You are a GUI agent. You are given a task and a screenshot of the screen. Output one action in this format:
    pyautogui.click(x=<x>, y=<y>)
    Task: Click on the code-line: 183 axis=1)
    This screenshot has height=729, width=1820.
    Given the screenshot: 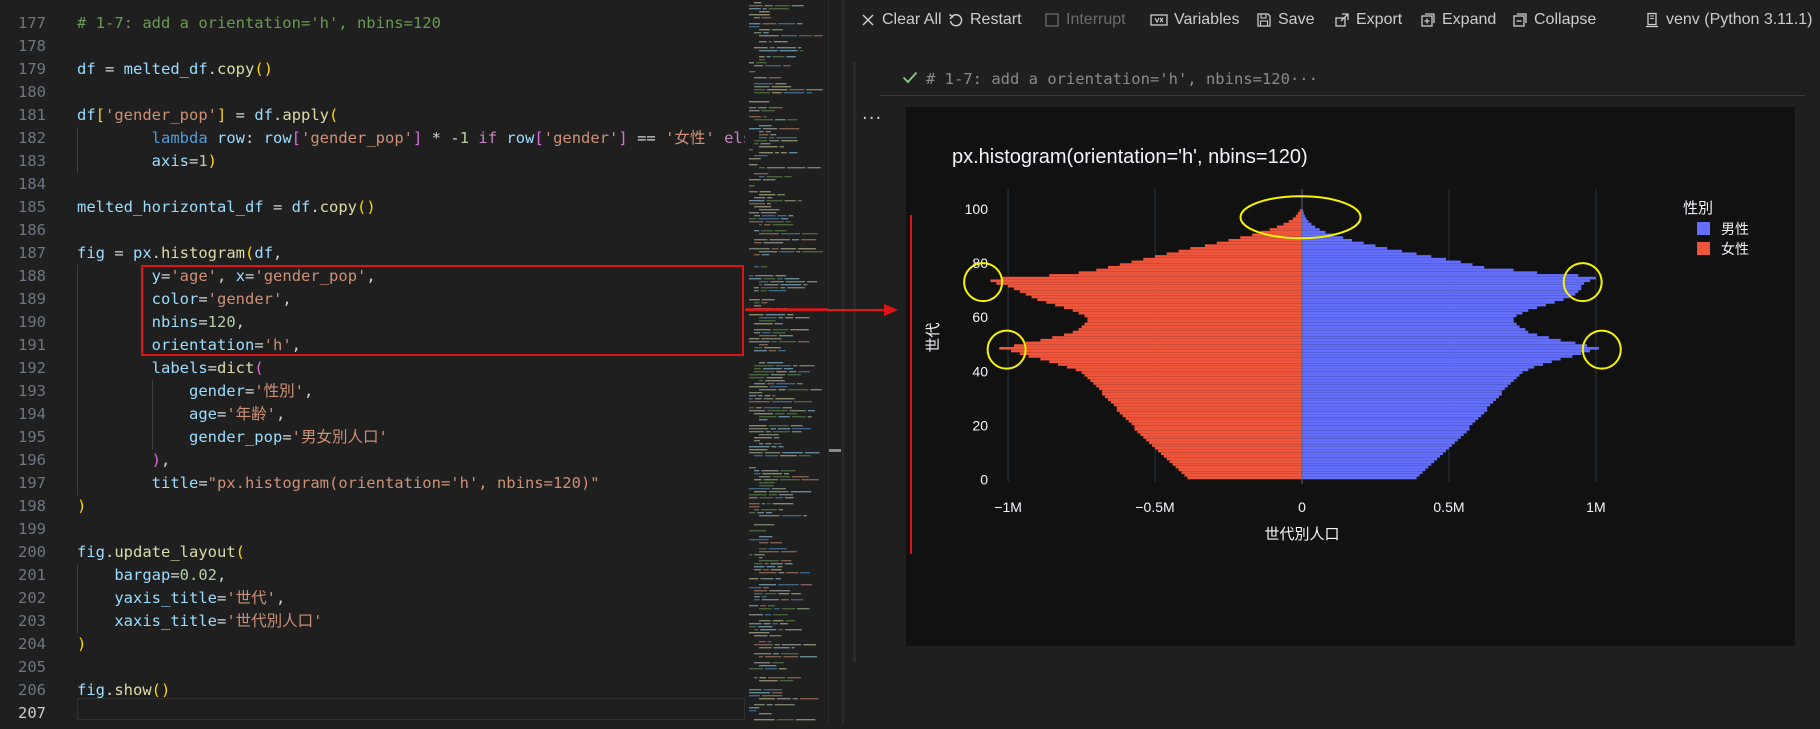 What is the action you would take?
    pyautogui.click(x=372, y=161)
    